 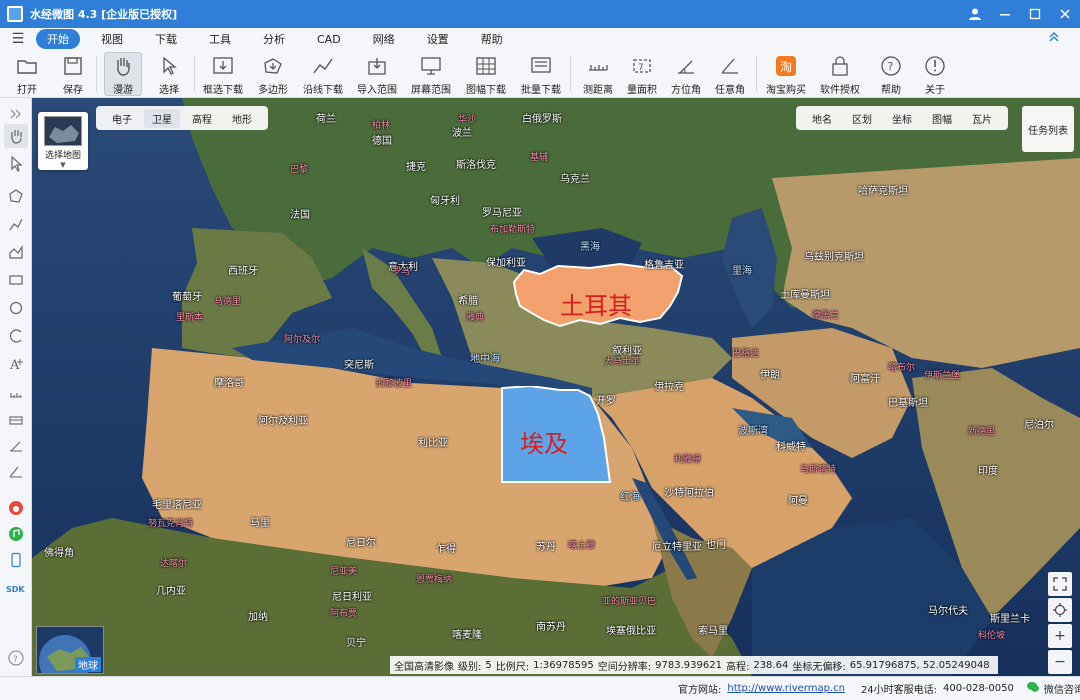 What do you see at coordinates (384, 39) in the screenshot?
I see `menu-network: 网络` at bounding box center [384, 39].